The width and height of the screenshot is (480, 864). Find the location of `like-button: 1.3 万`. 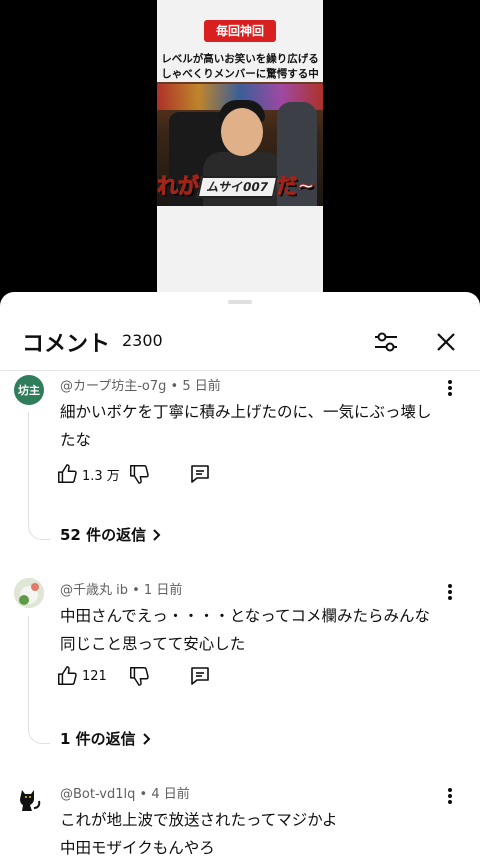

like-button: 1.3 万 is located at coordinates (88, 474).